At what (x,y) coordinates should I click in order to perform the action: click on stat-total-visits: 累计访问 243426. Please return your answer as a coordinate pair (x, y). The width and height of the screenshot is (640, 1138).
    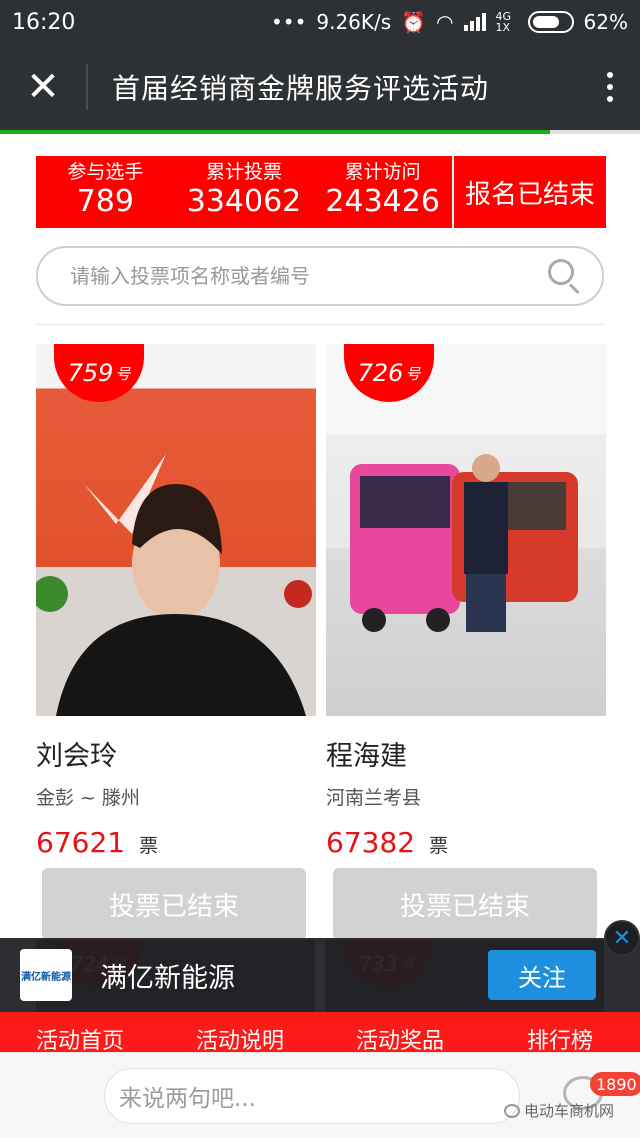
    Looking at the image, I should click on (382, 192).